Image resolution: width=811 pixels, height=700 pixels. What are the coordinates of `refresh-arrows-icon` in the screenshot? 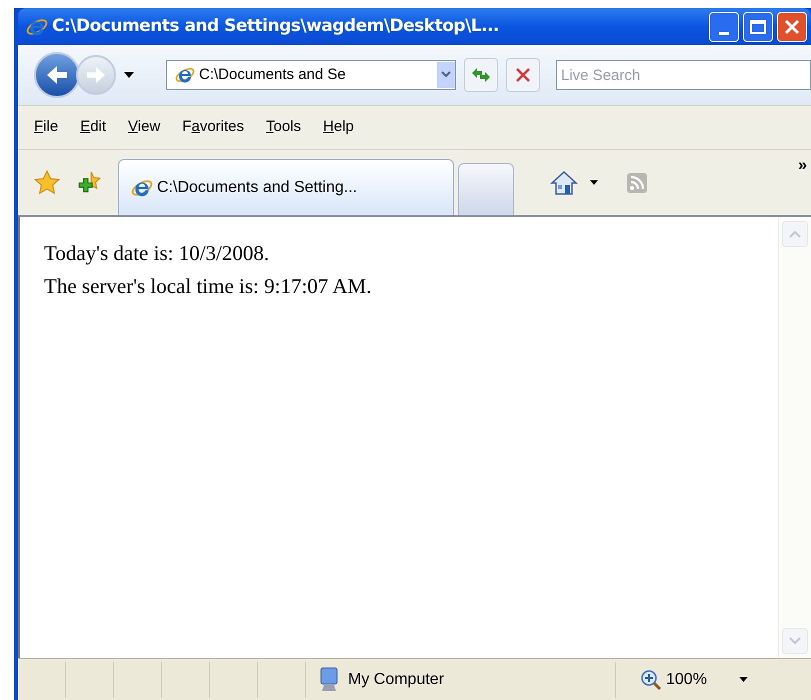 It's located at (481, 75).